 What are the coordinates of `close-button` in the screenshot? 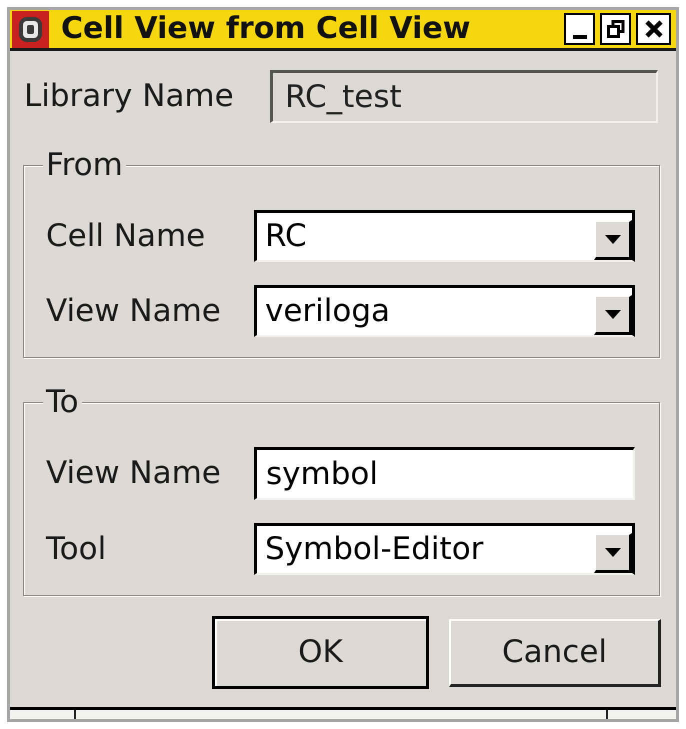 It's located at (653, 29).